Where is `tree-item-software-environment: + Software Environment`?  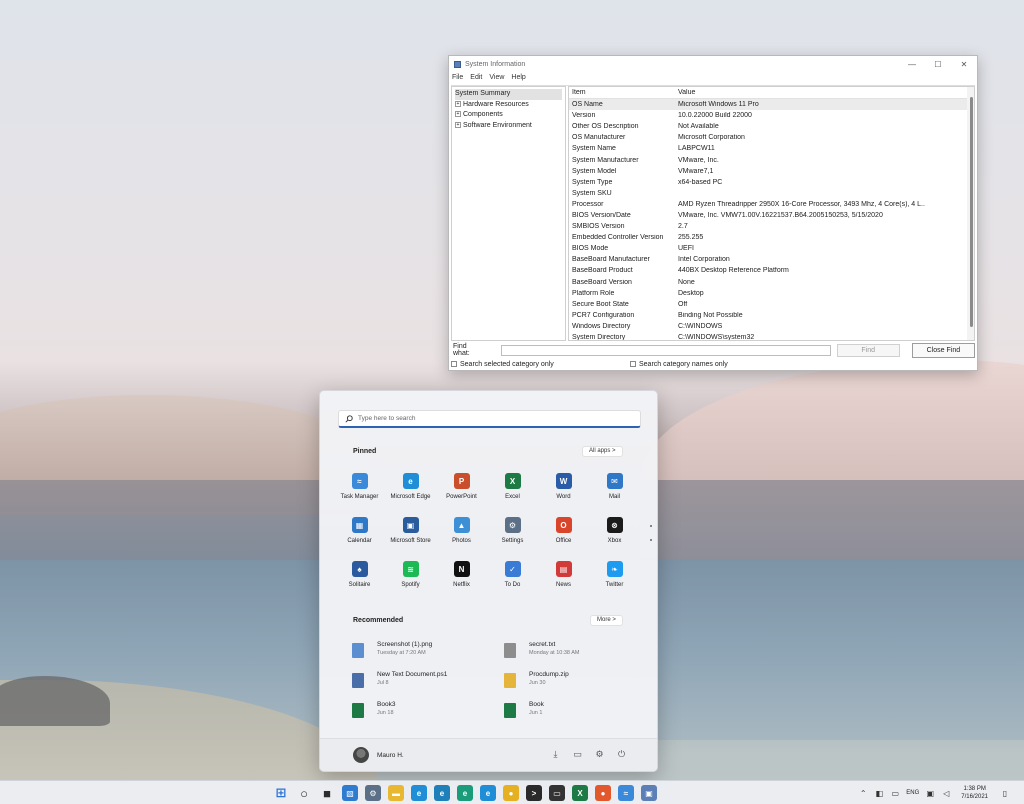 tree-item-software-environment: + Software Environment is located at coordinates (508, 126).